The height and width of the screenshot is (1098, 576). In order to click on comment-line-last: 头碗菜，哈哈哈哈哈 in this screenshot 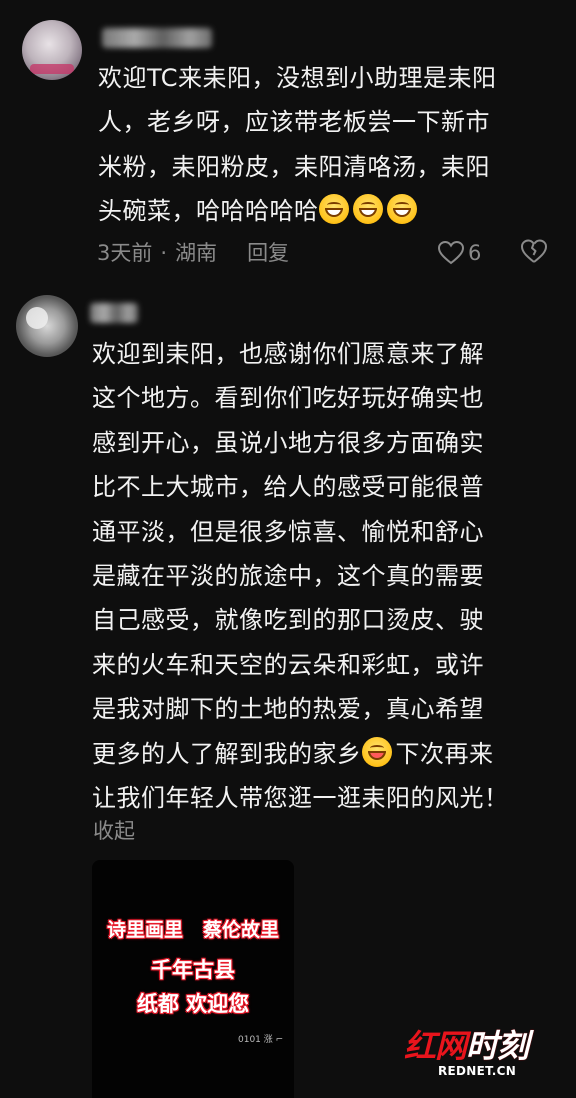, I will do `click(318, 211)`.